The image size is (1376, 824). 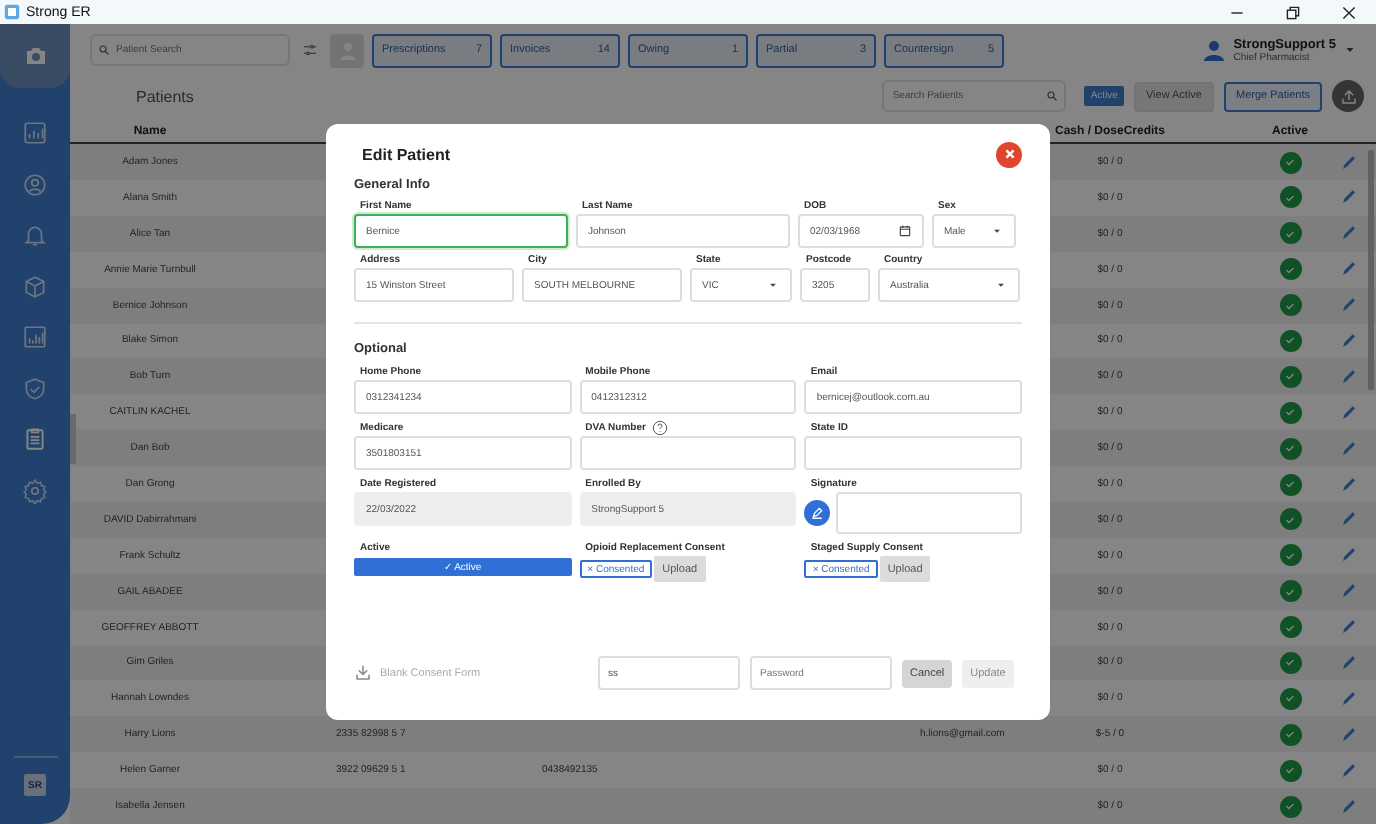 What do you see at coordinates (166, 96) in the screenshot?
I see `page-title: Patients` at bounding box center [166, 96].